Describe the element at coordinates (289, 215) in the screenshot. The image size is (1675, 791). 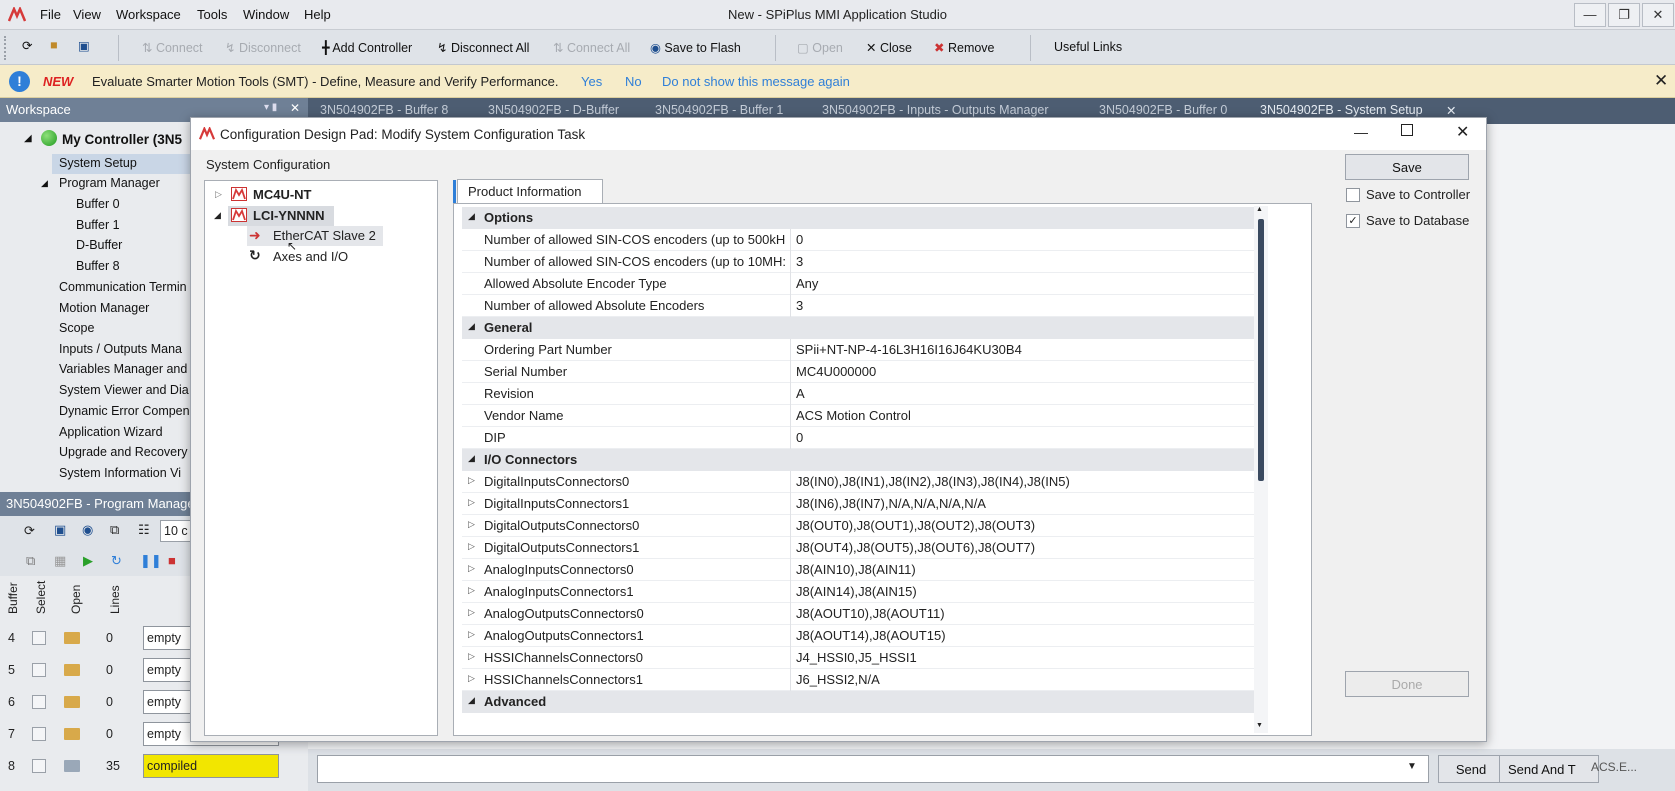
I see `tree-node-lci: LCI-YNNNN` at that location.